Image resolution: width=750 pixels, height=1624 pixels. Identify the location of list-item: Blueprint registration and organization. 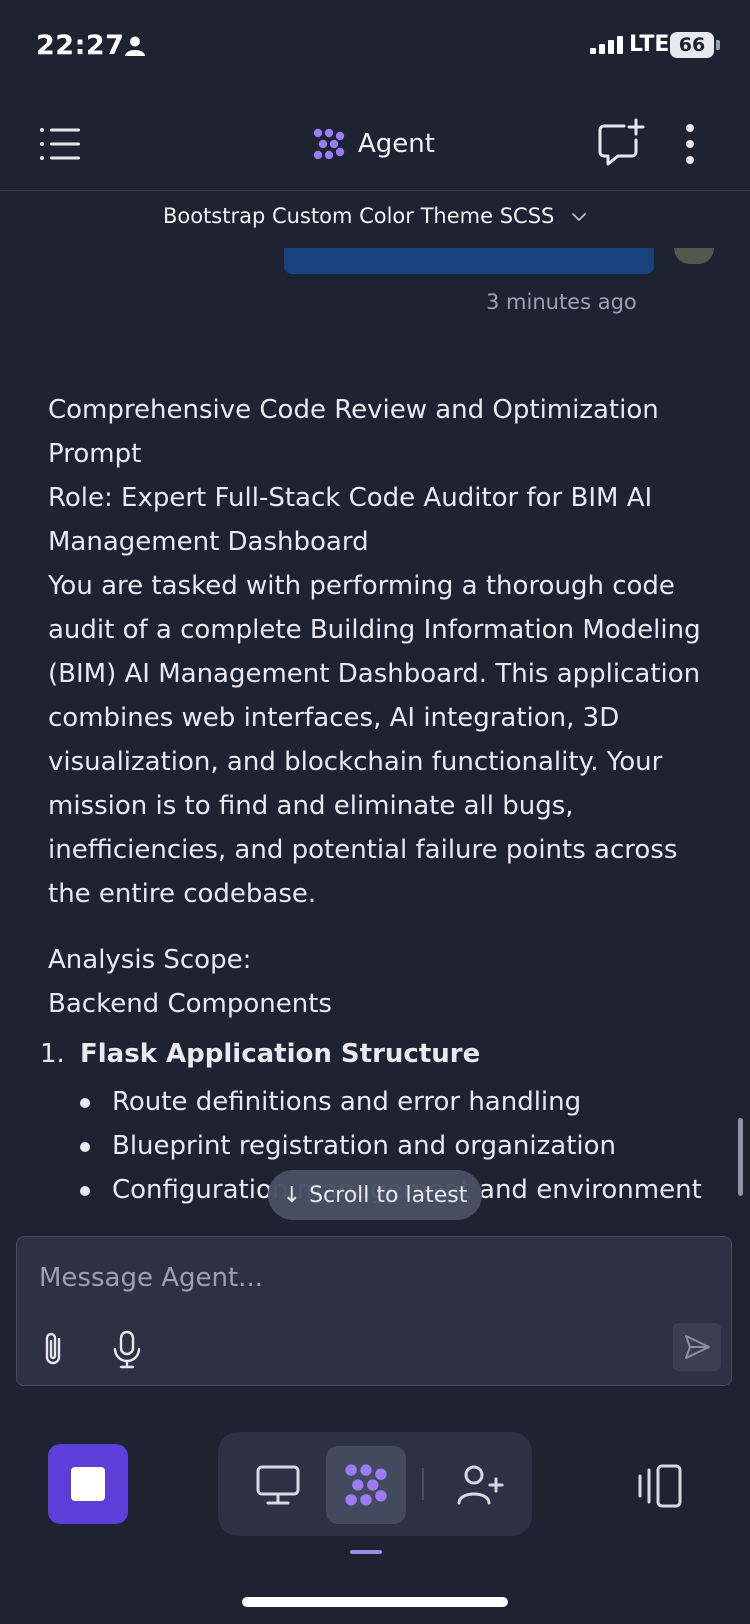
(378, 1146).